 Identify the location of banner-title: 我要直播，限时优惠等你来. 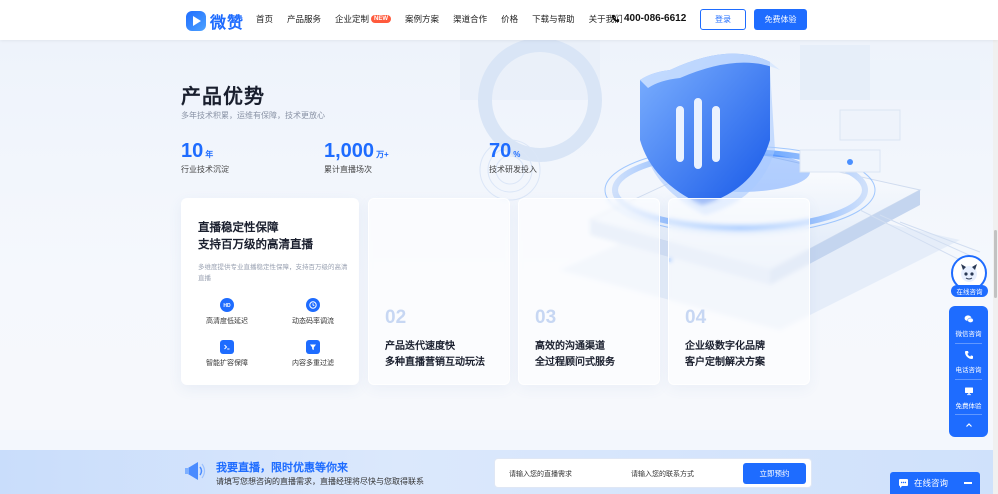
(282, 468).